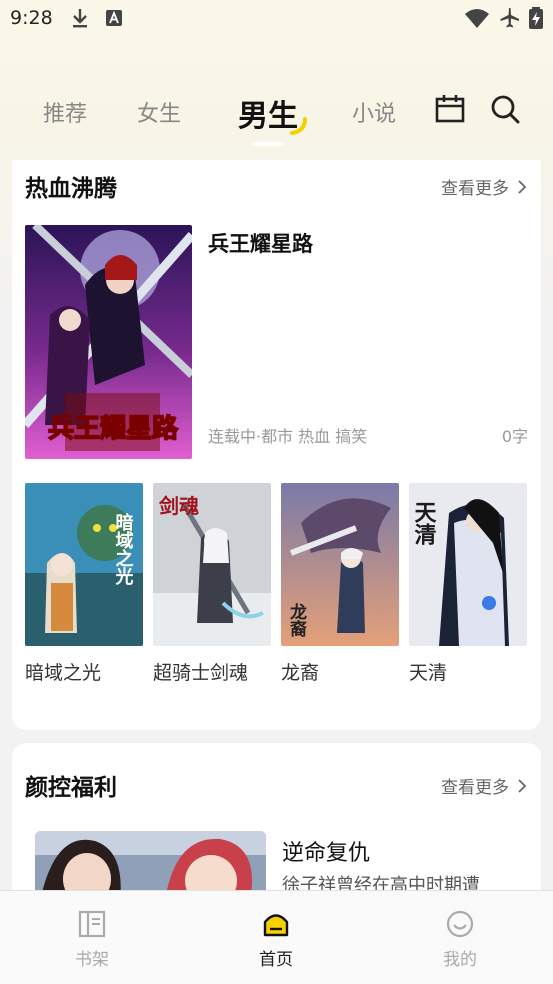 The image size is (553, 984). I want to click on comic-cover: 龙裔, so click(340, 564).